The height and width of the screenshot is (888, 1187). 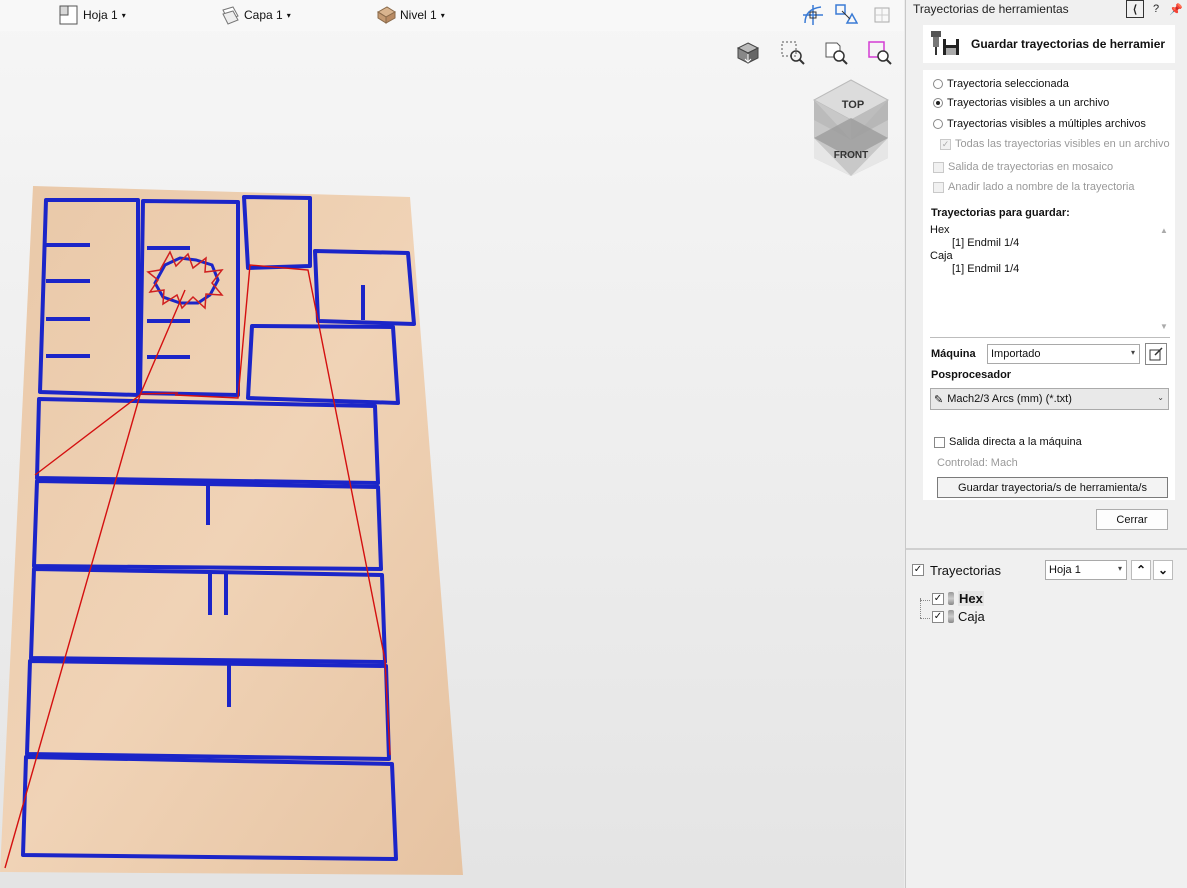 I want to click on help-button: ?, so click(x=1156, y=9).